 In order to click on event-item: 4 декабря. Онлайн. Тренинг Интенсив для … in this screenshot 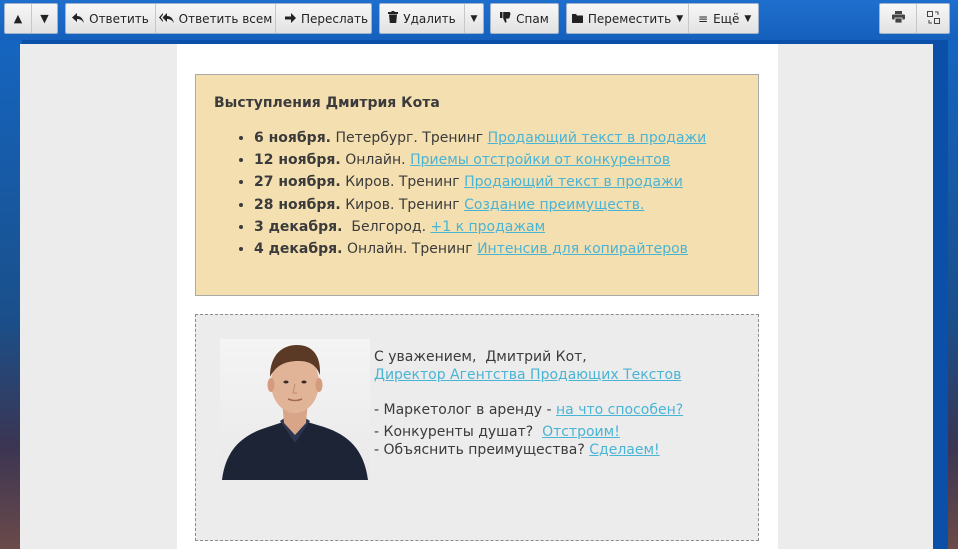, I will do `click(497, 249)`.